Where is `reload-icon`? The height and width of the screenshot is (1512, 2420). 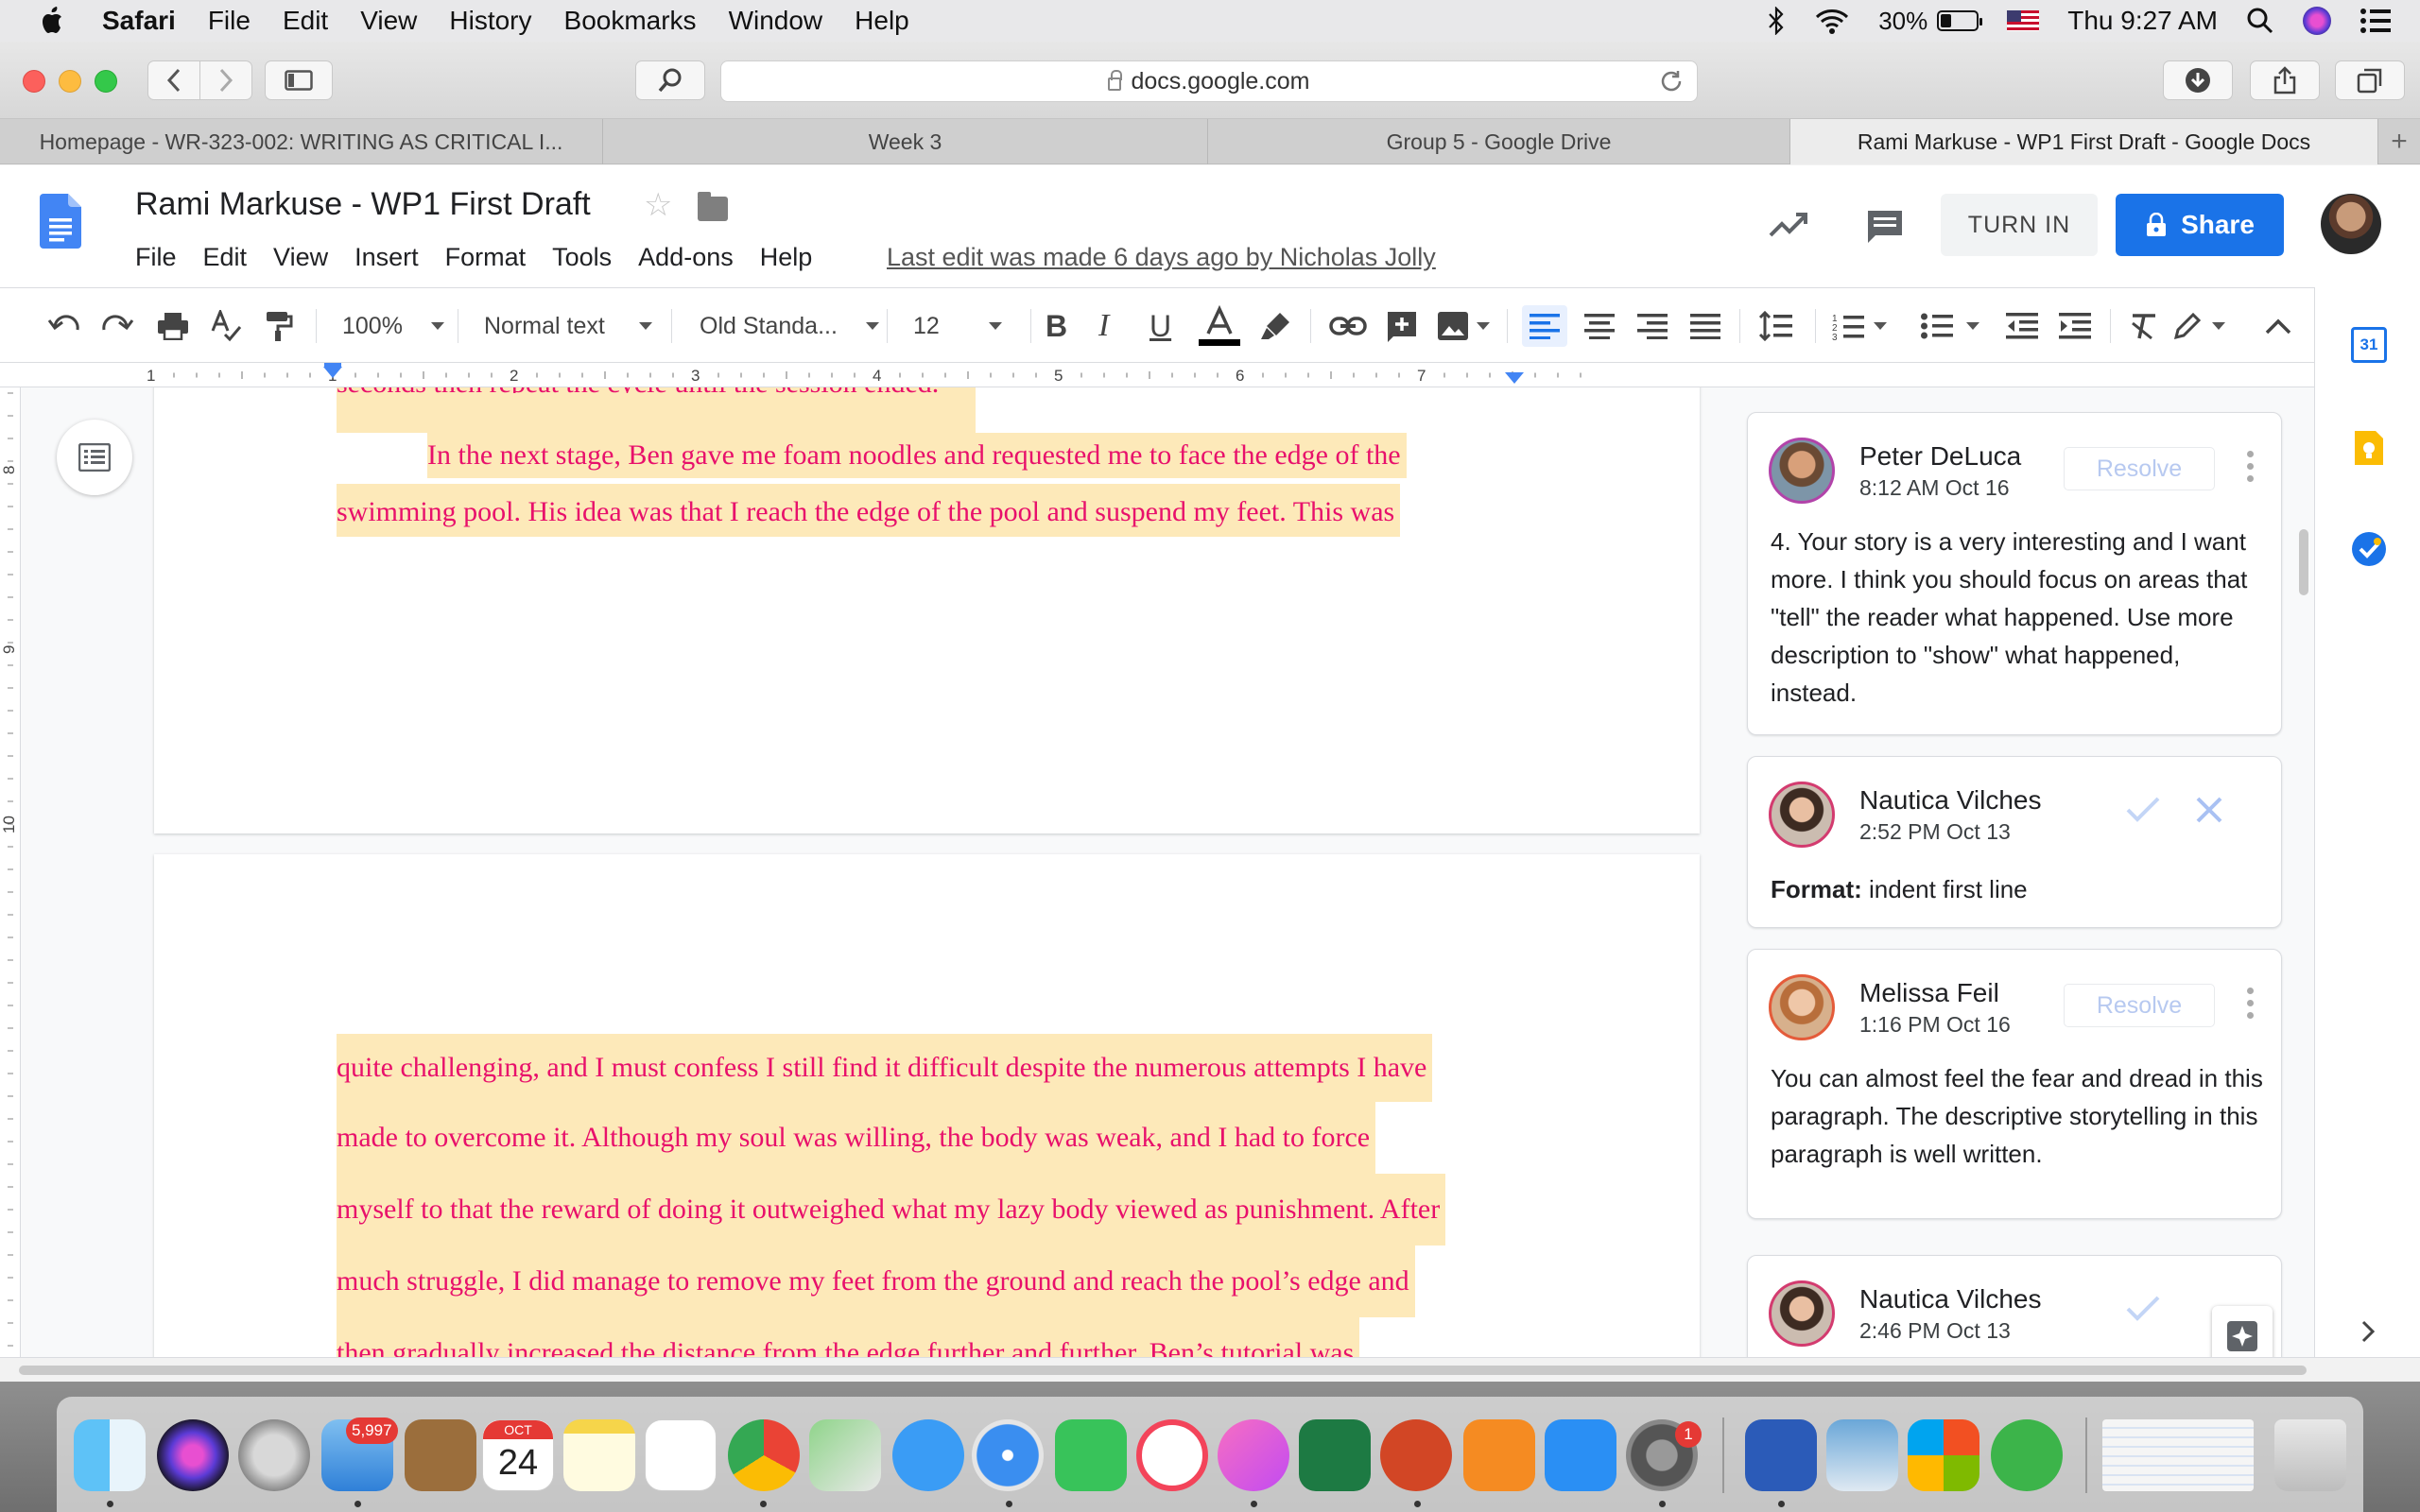 reload-icon is located at coordinates (1672, 81).